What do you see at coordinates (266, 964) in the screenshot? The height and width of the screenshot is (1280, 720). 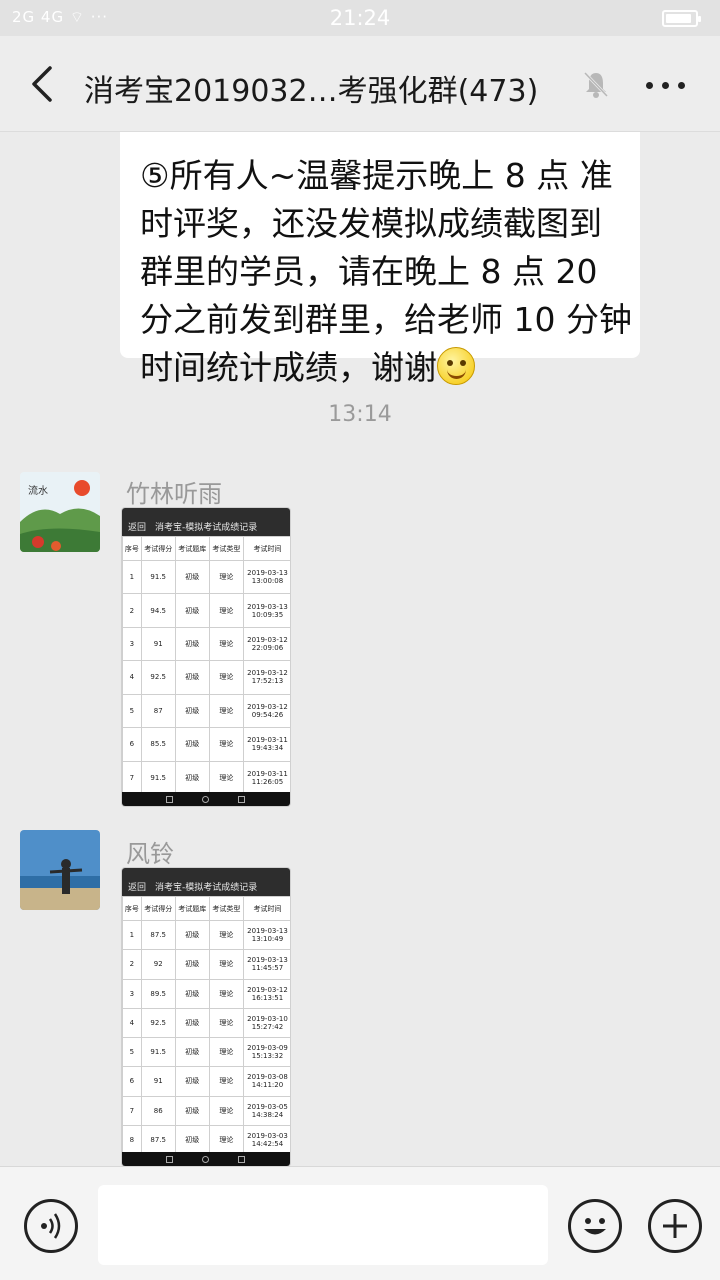 I see `table-cell: 2019-03-13 11:45:57` at bounding box center [266, 964].